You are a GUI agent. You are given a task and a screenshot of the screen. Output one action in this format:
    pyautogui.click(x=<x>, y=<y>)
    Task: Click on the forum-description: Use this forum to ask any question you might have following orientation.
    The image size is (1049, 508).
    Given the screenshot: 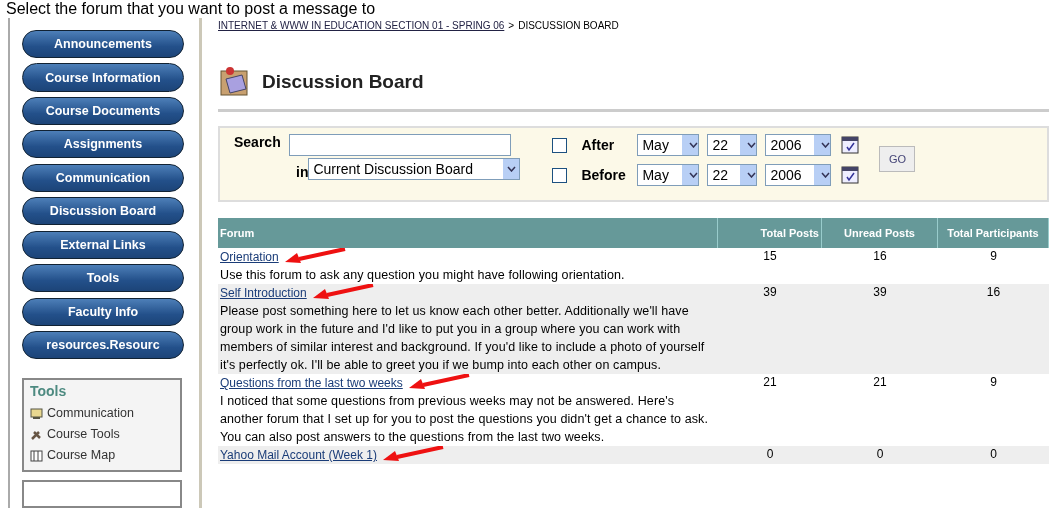 What is the action you would take?
    pyautogui.click(x=423, y=275)
    